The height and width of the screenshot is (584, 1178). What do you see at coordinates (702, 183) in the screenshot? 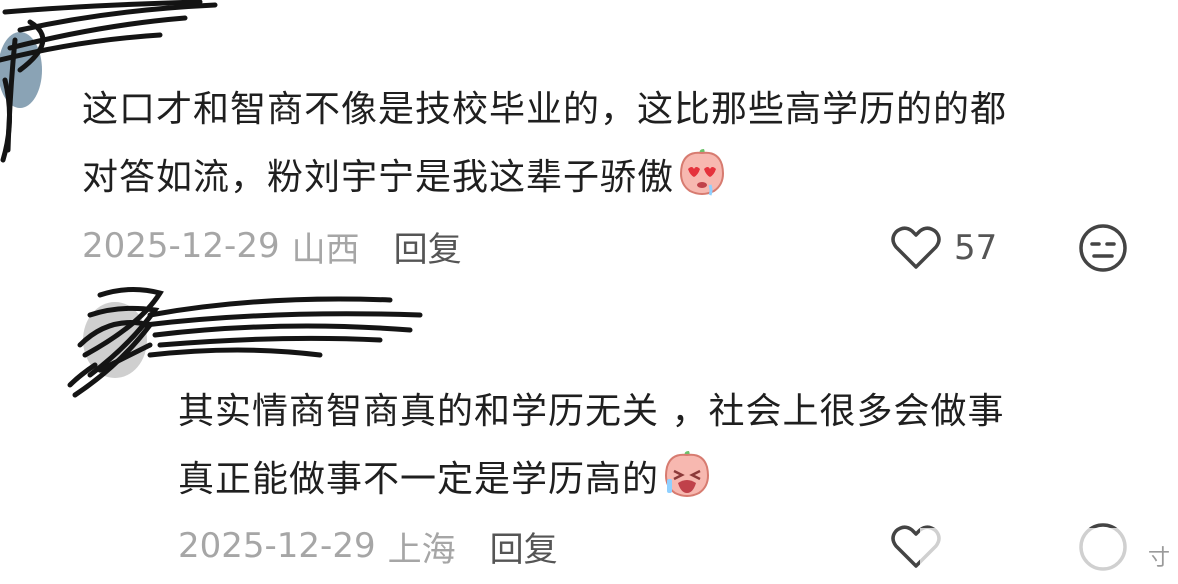
I see `peach-heart-eyes-emoji` at bounding box center [702, 183].